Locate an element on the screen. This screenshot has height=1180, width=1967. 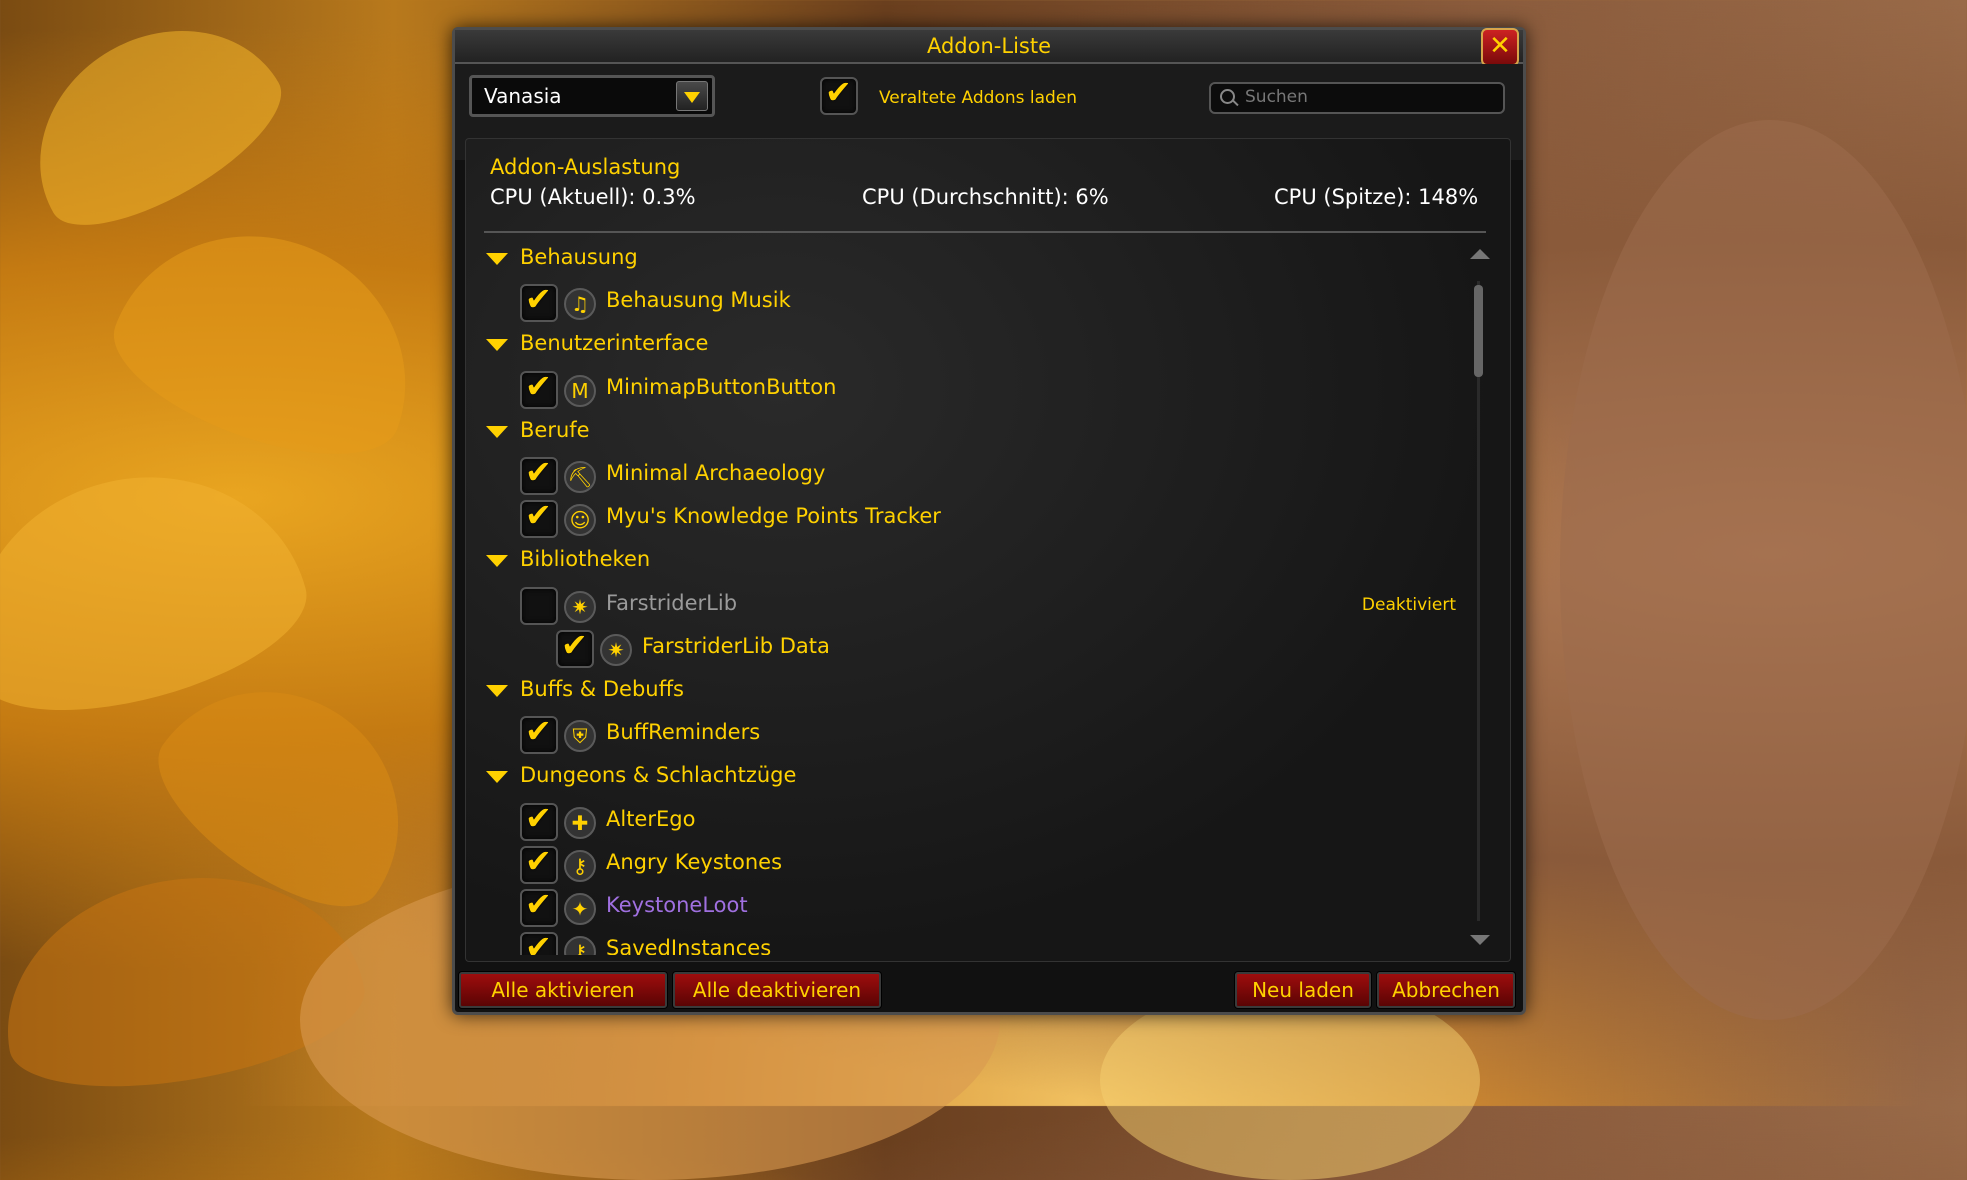
cancel-button: Abbrechen is located at coordinates (1446, 990).